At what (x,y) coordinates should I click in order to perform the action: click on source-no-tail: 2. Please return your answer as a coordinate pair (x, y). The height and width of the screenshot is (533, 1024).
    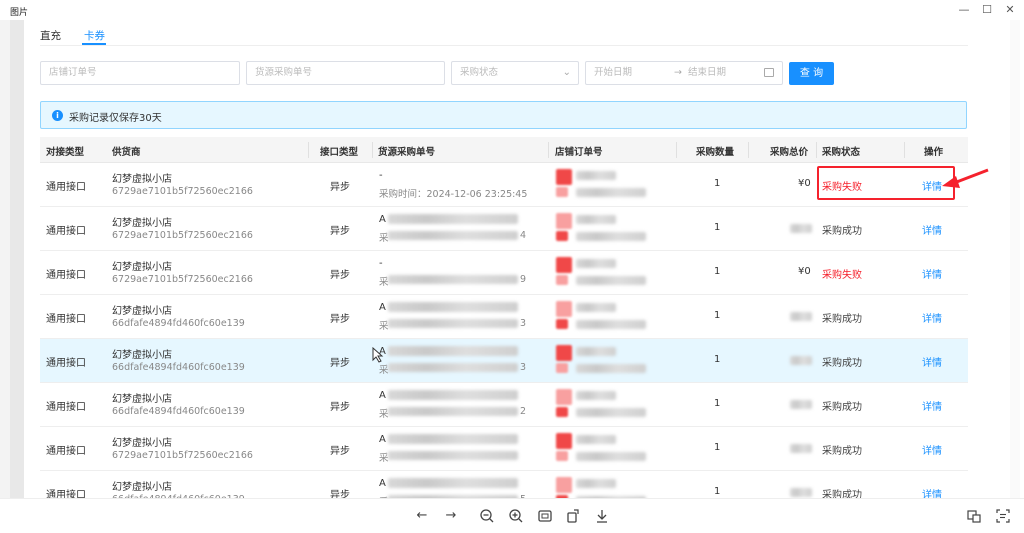
    Looking at the image, I should click on (523, 411).